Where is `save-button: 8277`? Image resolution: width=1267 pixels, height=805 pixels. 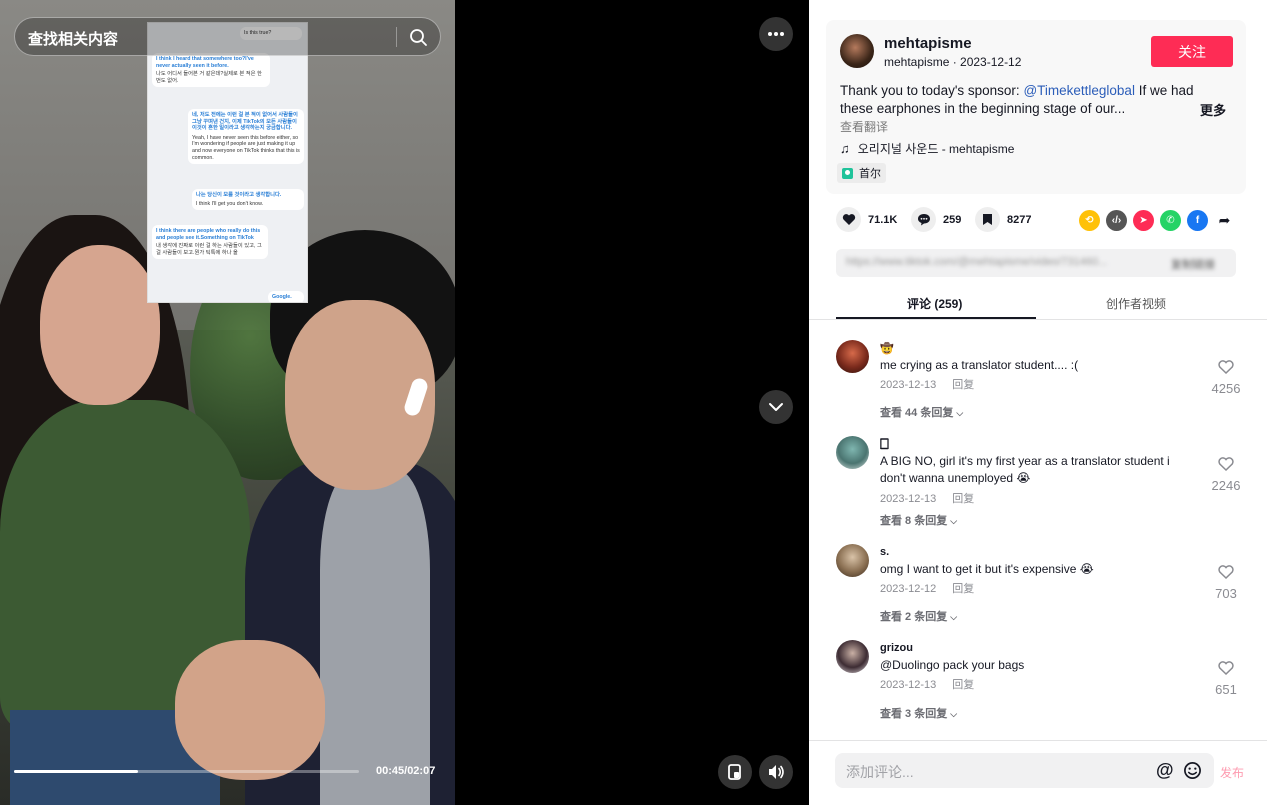 save-button: 8277 is located at coordinates (1003, 219).